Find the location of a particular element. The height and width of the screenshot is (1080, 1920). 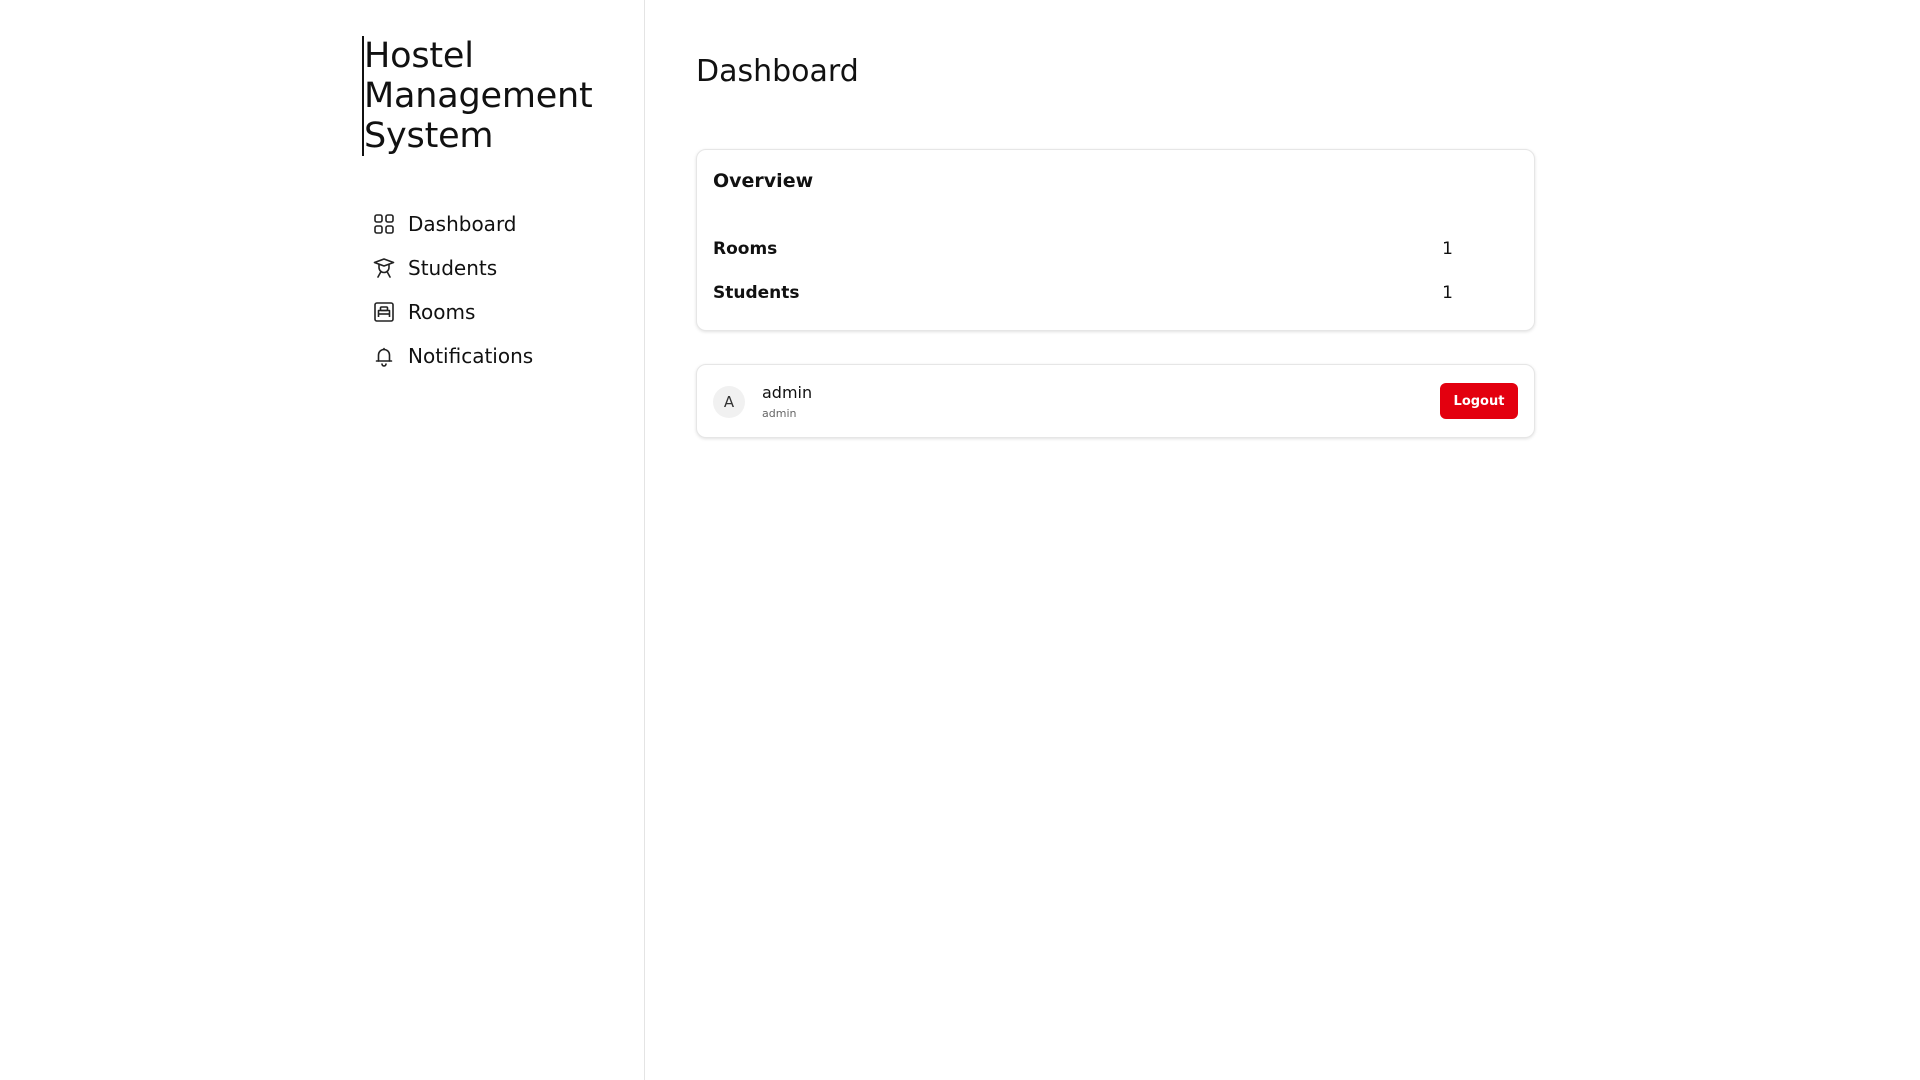

stat-row-rooms: Rooms 1 is located at coordinates (1083, 249).